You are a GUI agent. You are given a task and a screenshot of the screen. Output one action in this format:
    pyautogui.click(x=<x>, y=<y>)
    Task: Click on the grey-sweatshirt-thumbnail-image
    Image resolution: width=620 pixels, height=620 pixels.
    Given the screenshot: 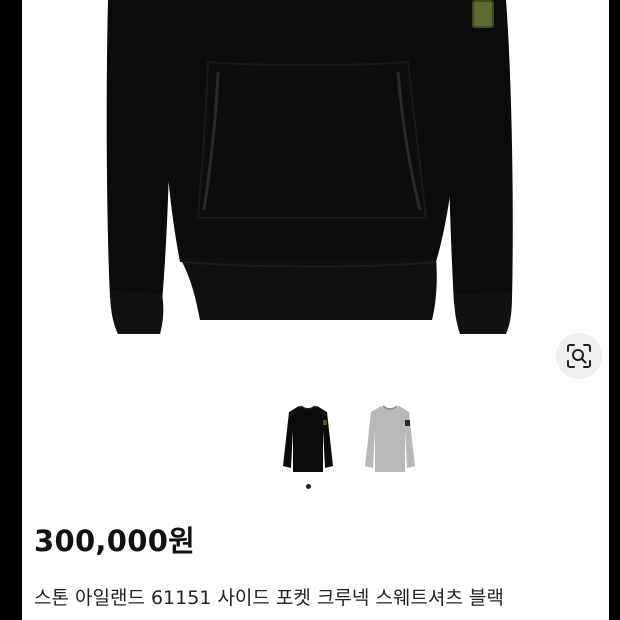 What is the action you would take?
    pyautogui.click(x=390, y=438)
    